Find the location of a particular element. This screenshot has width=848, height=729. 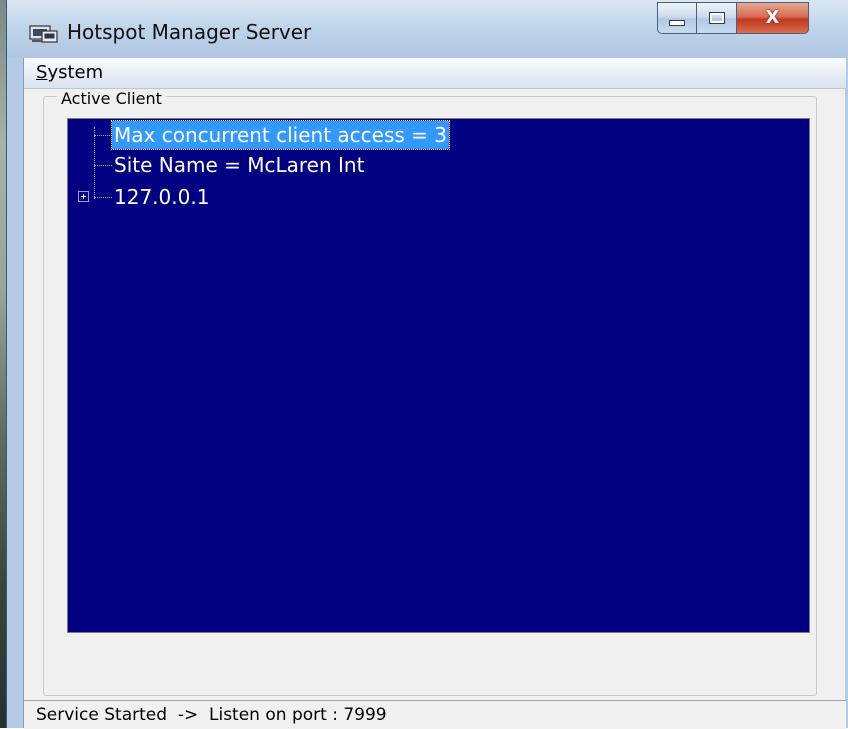

minimize-icon is located at coordinates (677, 23).